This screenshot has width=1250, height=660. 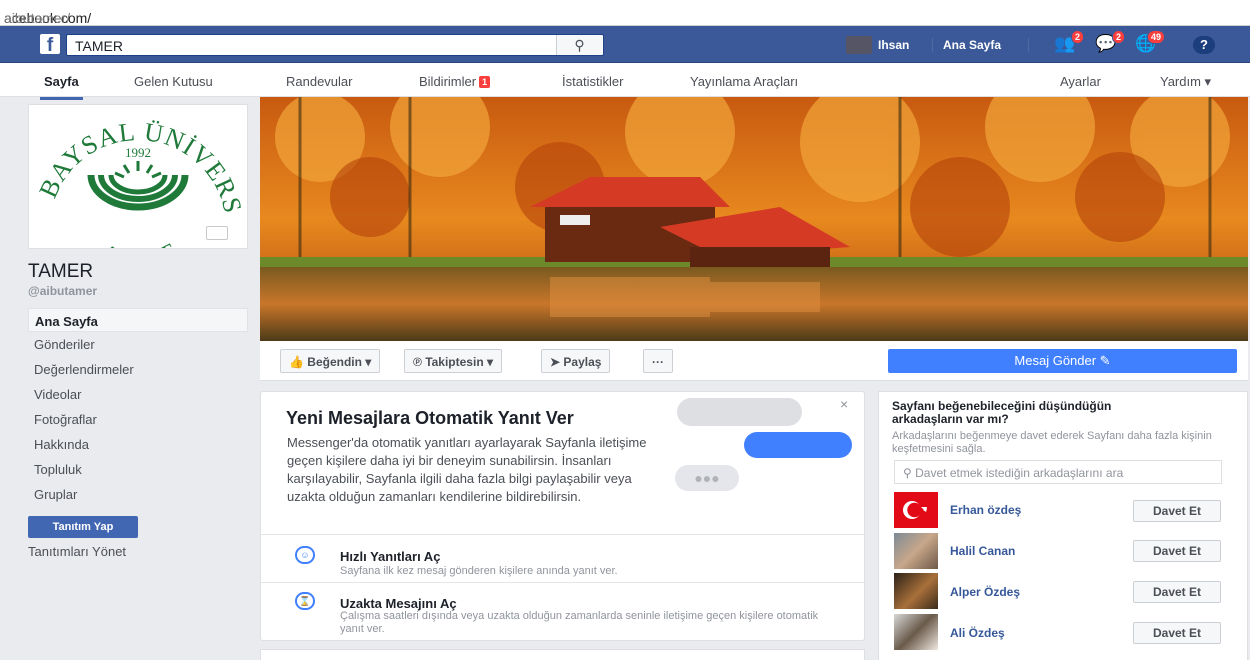 What do you see at coordinates (562, 654) in the screenshot?
I see `composer-card` at bounding box center [562, 654].